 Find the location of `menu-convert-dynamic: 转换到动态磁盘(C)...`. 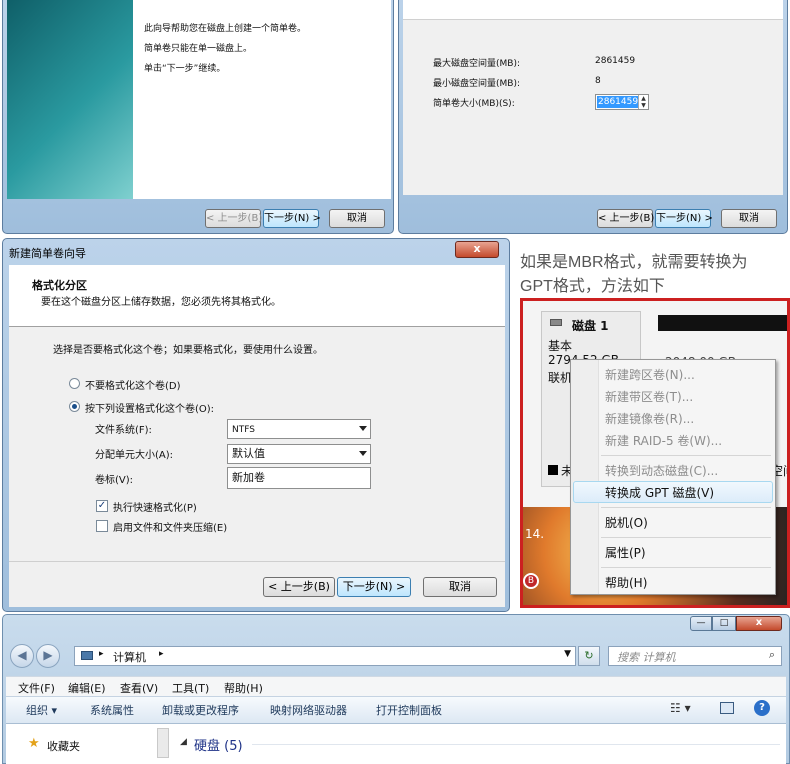

menu-convert-dynamic: 转换到动态磁盘(C)... is located at coordinates (661, 470).